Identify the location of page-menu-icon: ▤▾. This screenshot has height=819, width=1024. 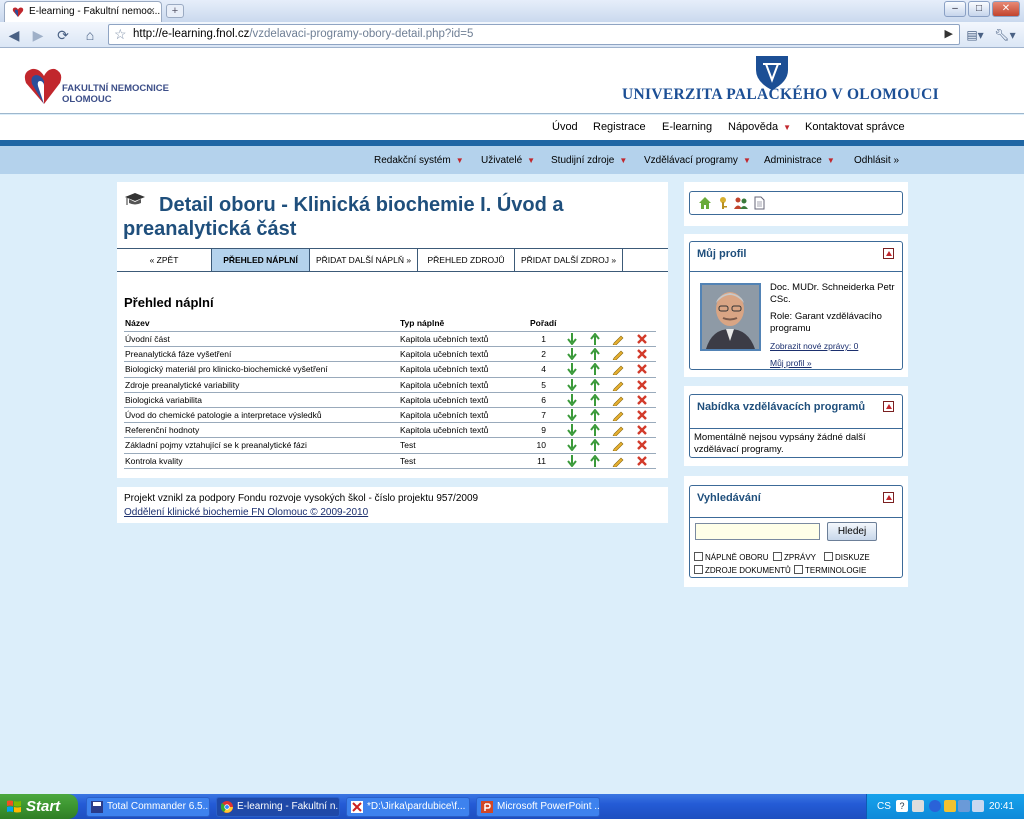
(975, 35).